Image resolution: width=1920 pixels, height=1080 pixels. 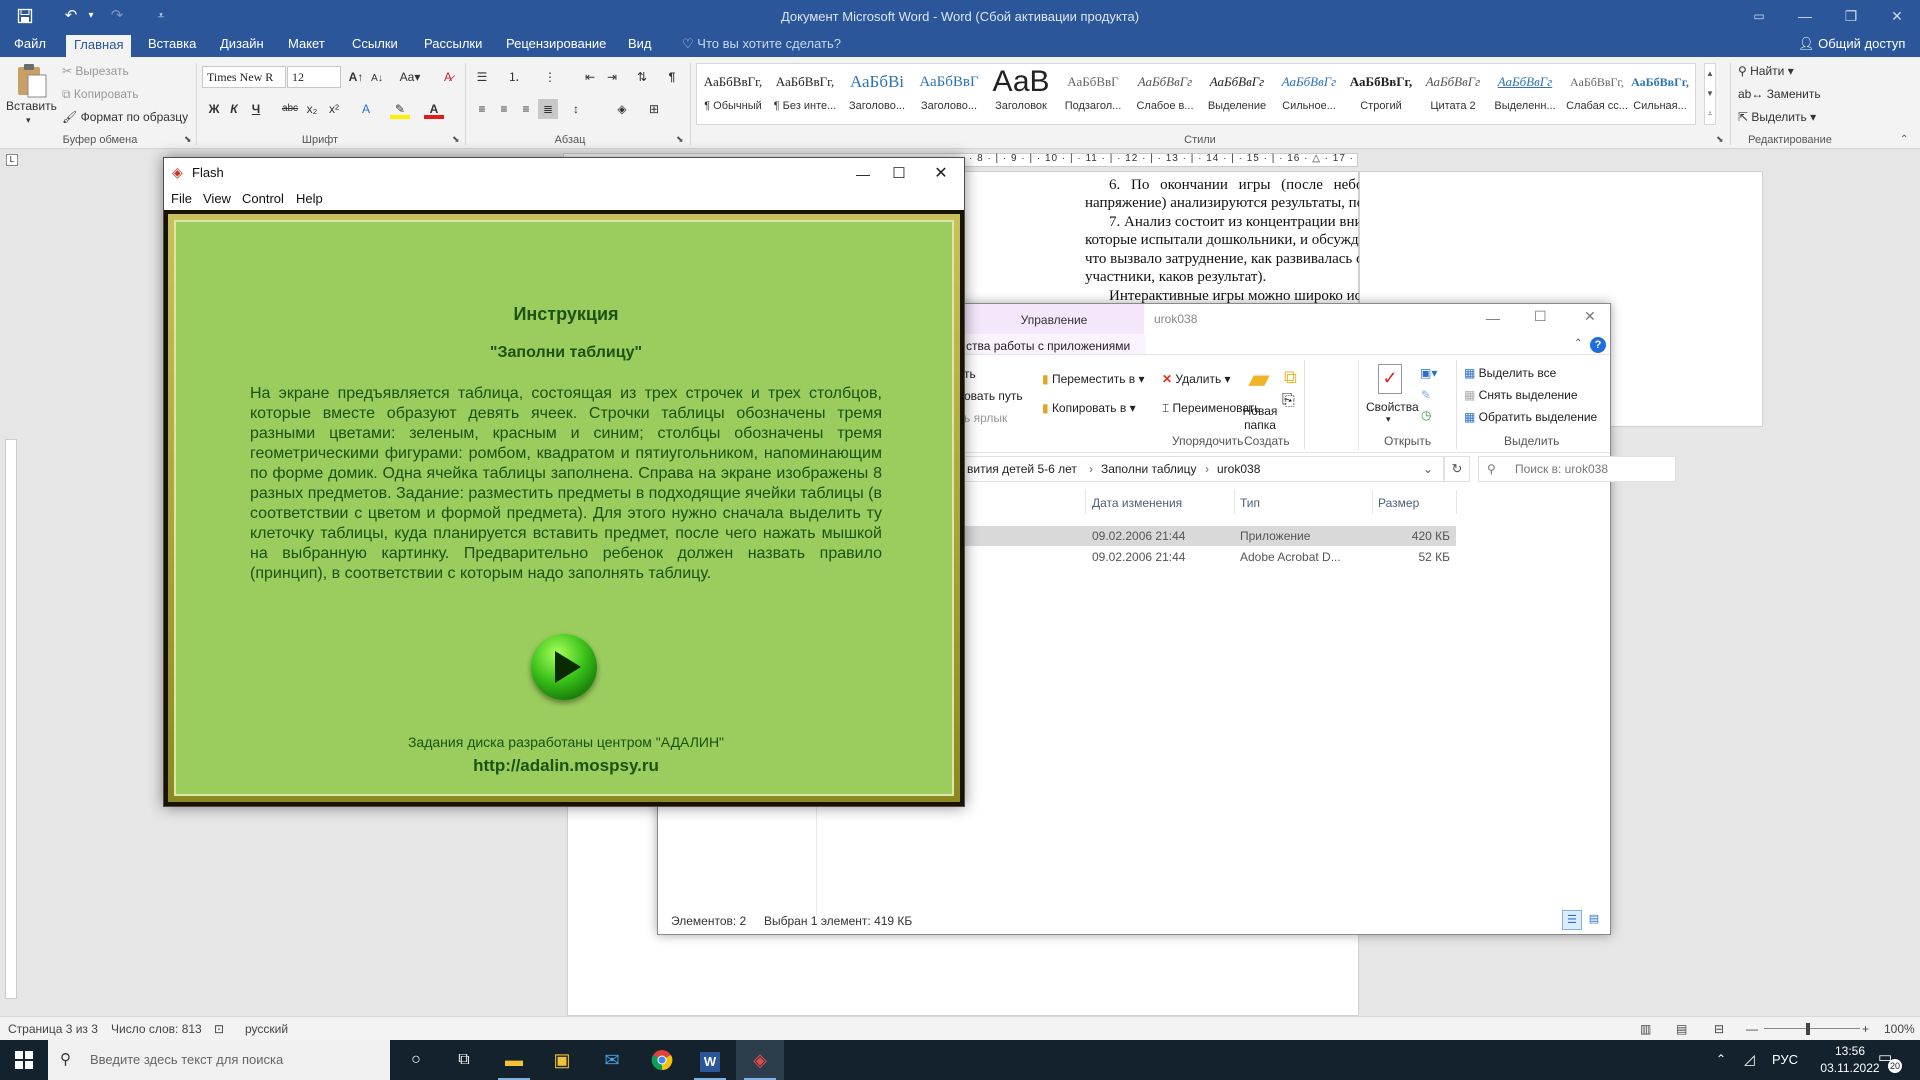 What do you see at coordinates (562, 1060) in the screenshot?
I see `store-taskbar-icon: ▣` at bounding box center [562, 1060].